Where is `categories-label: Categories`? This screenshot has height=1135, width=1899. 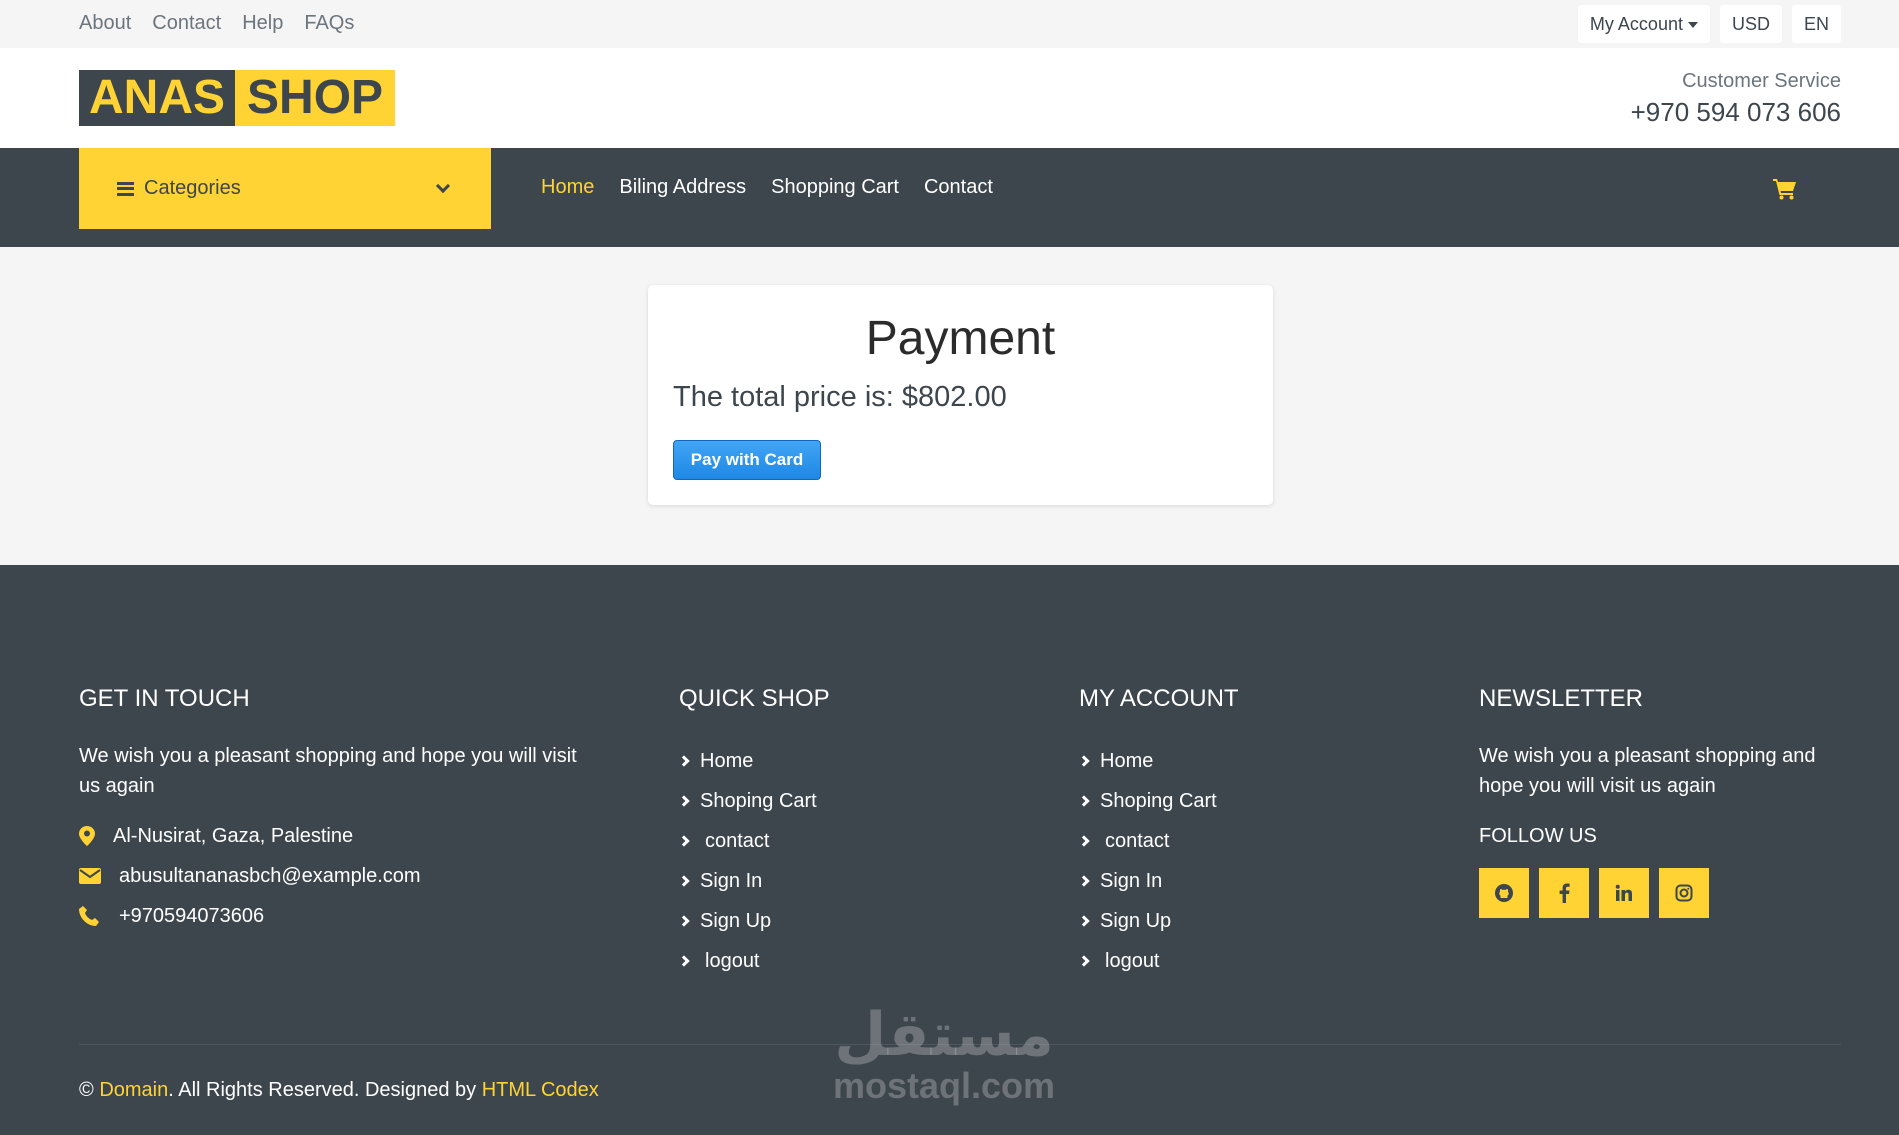 categories-label: Categories is located at coordinates (192, 188).